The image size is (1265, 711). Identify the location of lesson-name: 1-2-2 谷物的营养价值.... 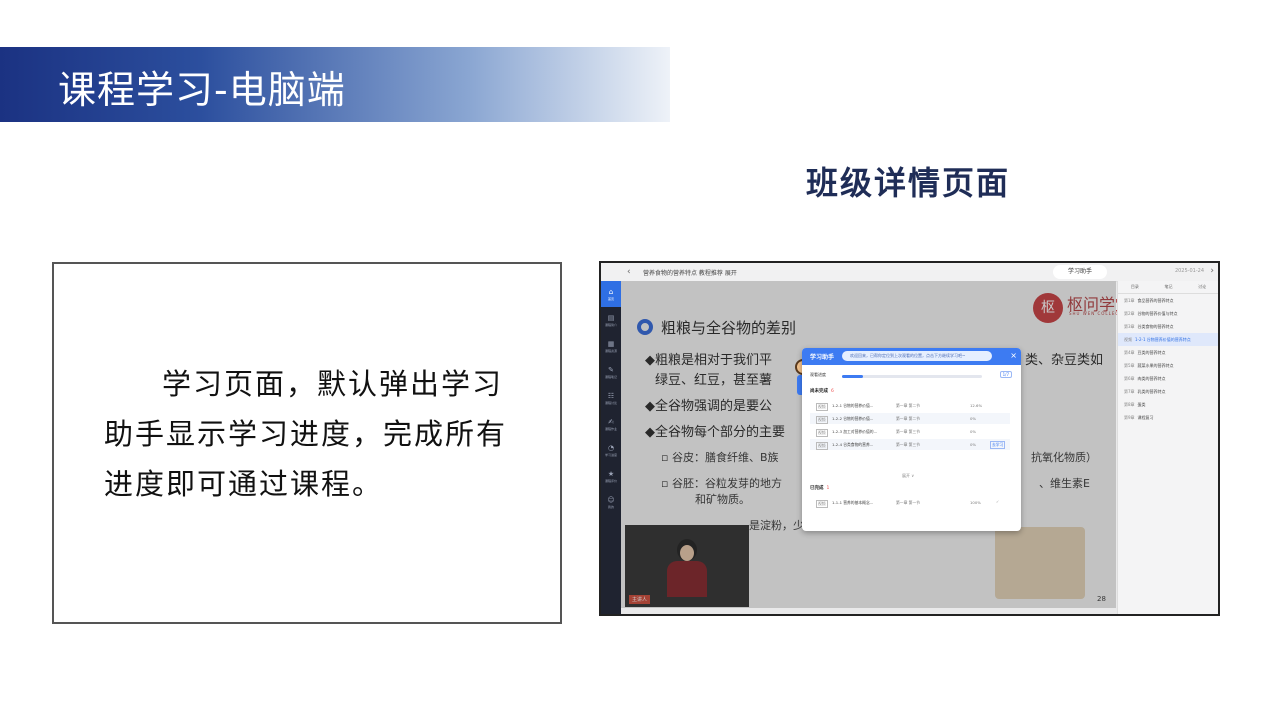
(853, 418).